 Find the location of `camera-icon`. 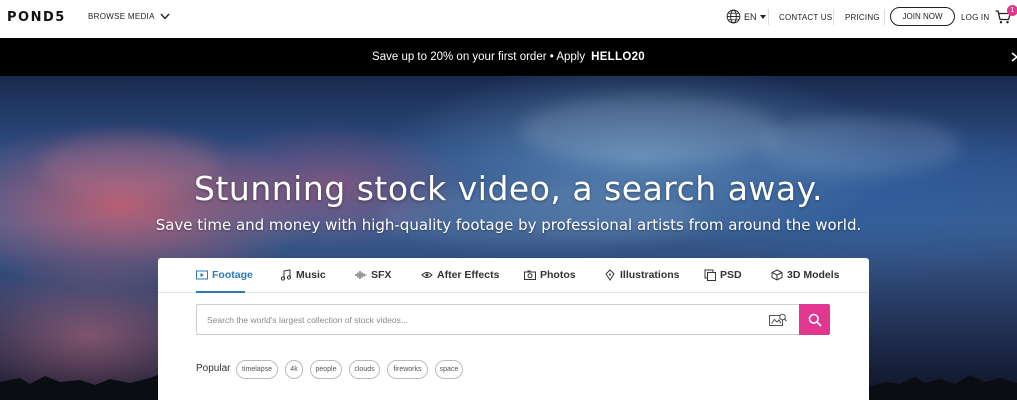

camera-icon is located at coordinates (530, 275).